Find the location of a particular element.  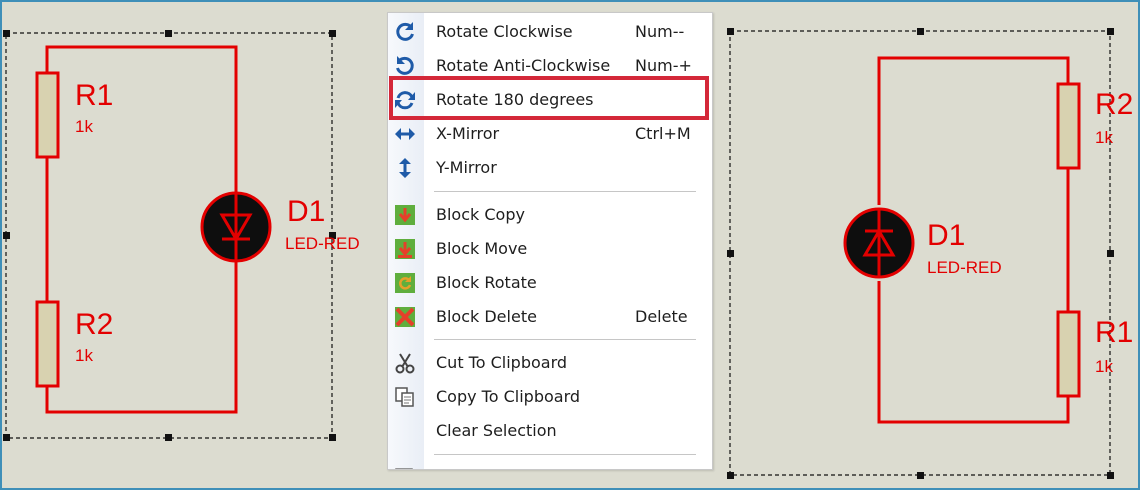

menu-item-rotate-clockwise: Rotate Clockwise Num-- is located at coordinates (550, 31).